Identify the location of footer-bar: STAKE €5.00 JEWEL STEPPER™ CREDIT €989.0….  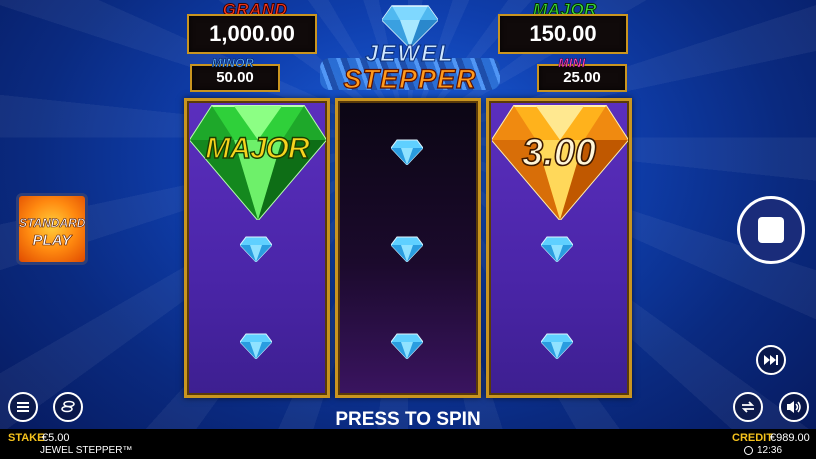
(408, 444).